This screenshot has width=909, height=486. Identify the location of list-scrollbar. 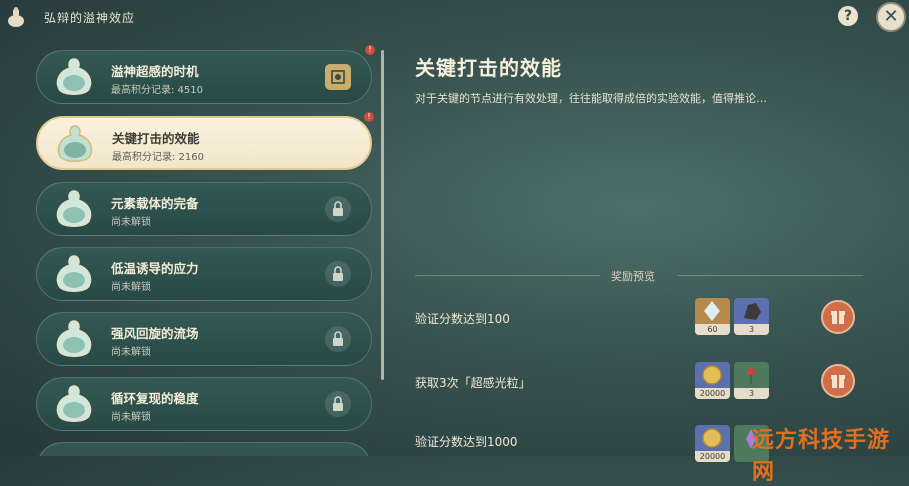
(382, 215).